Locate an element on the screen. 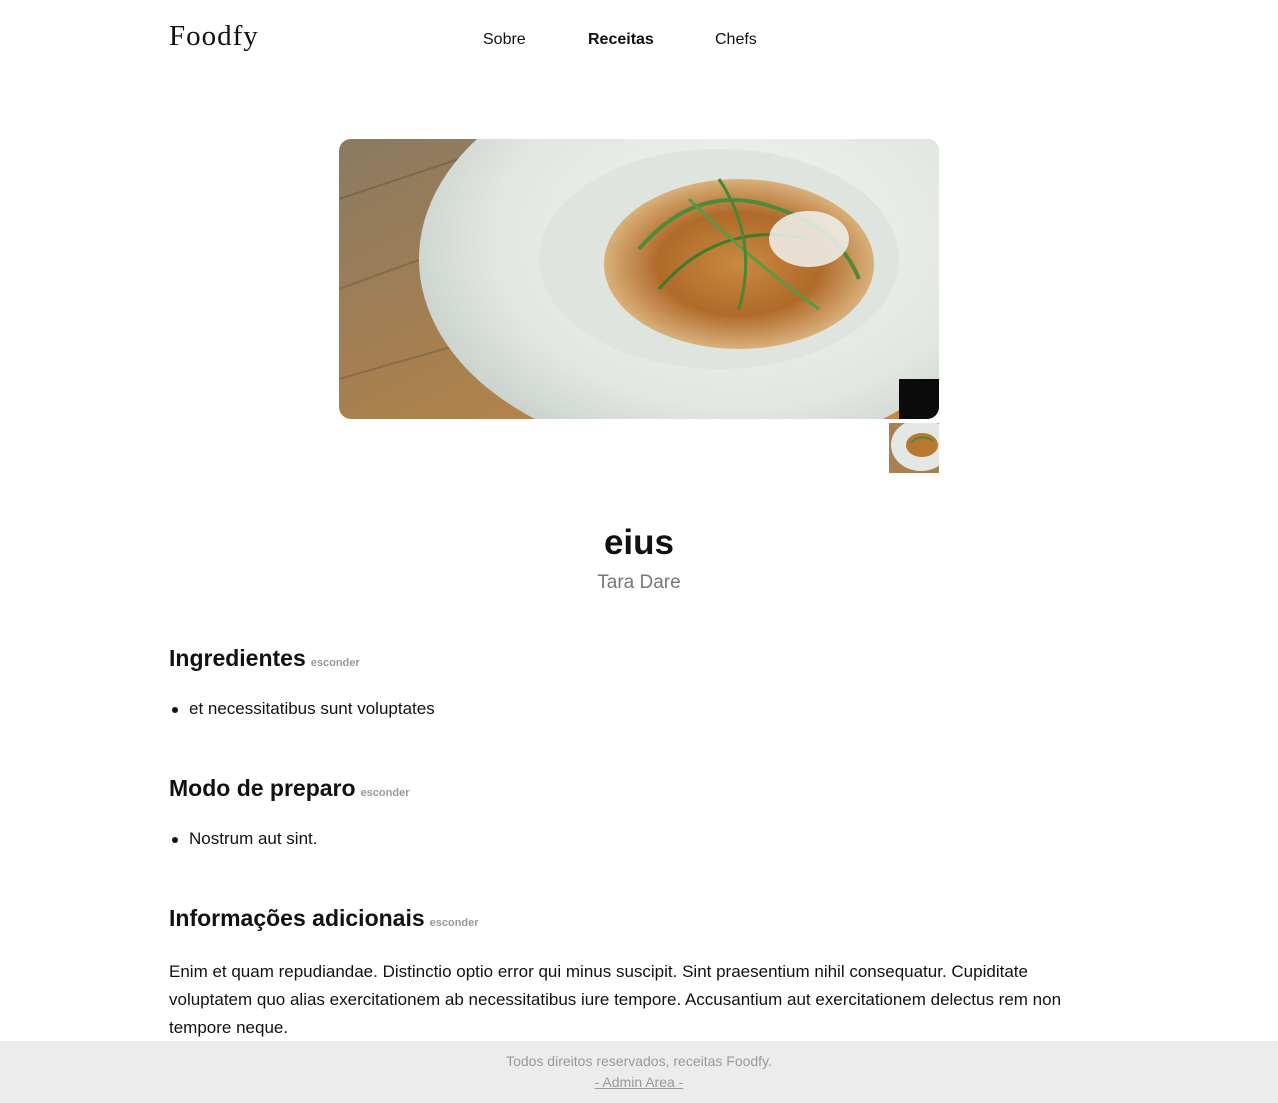 This screenshot has width=1278, height=1103. ingredients-toggle-button: esconder is located at coordinates (335, 663).